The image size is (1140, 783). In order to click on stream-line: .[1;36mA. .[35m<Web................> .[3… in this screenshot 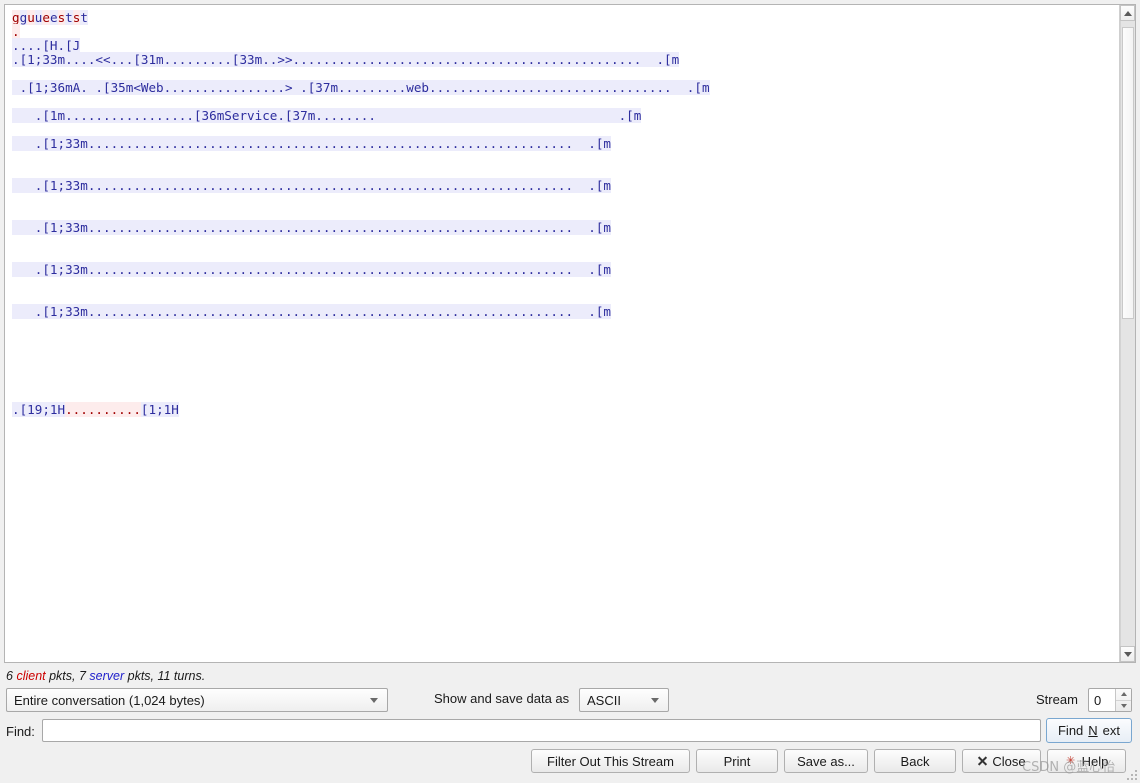, I will do `click(565, 87)`.